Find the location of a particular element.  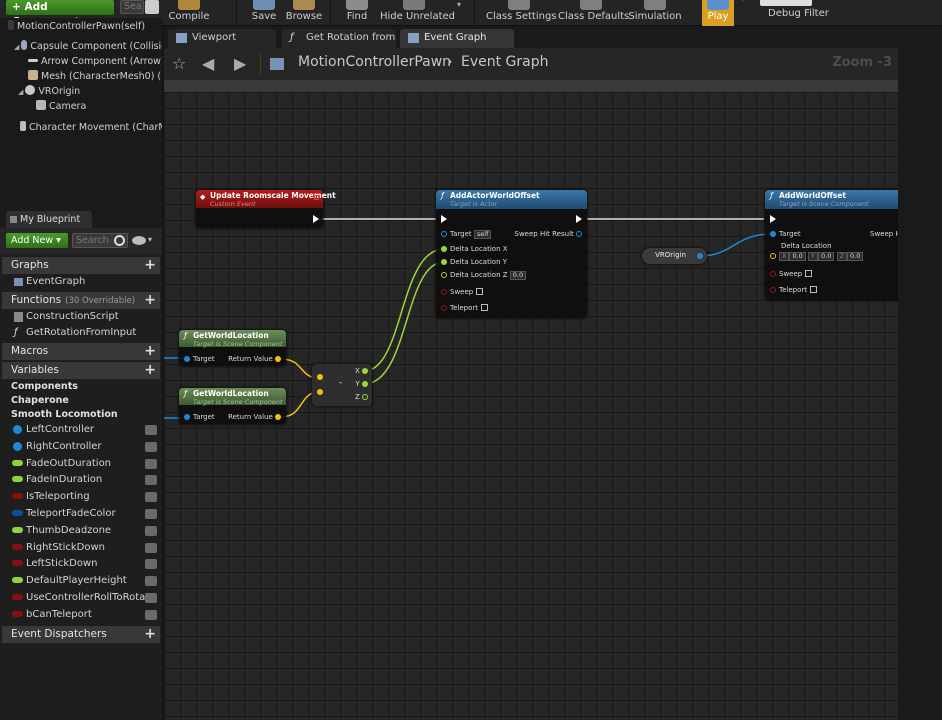

tree-item-arrow: Arrow Component (Arrow) (In is located at coordinates (81, 61).